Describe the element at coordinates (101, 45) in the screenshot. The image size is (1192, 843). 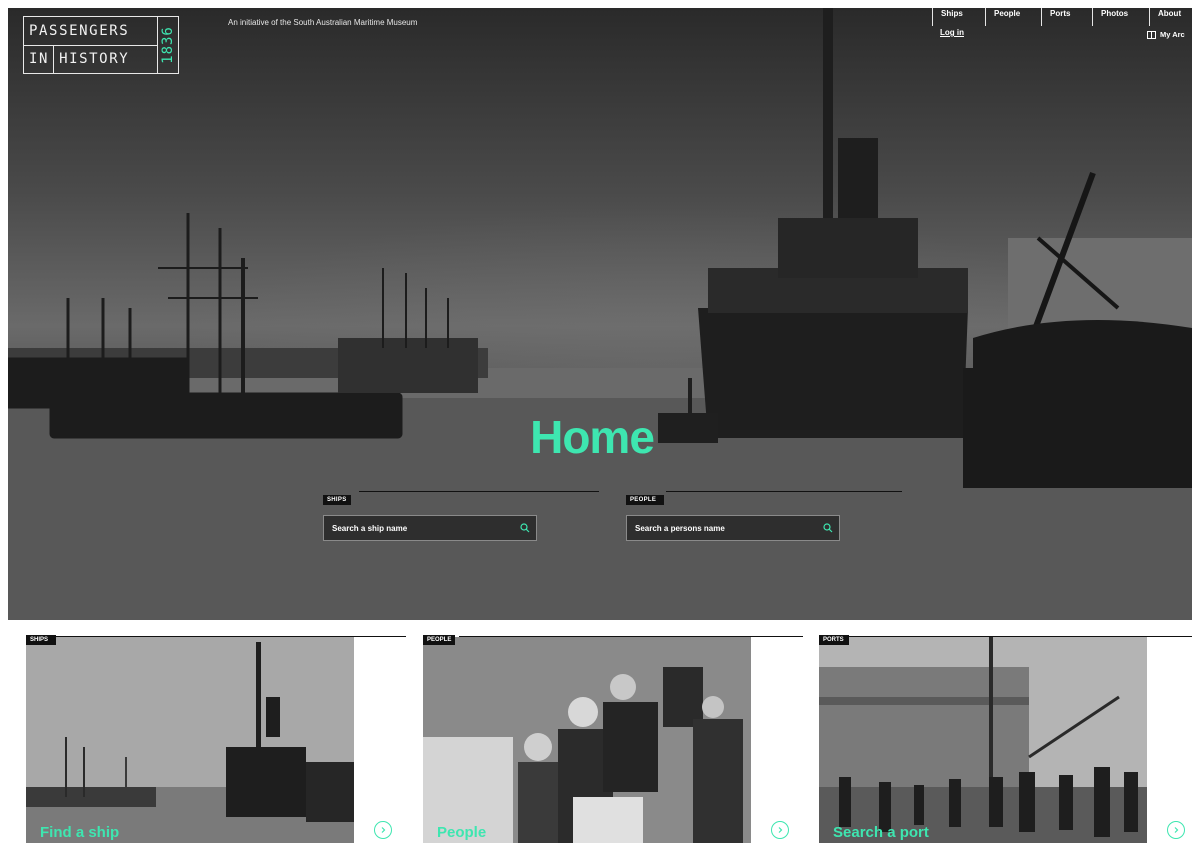
I see `site-logo: PASSENGERS IN HISTORY 1836` at that location.